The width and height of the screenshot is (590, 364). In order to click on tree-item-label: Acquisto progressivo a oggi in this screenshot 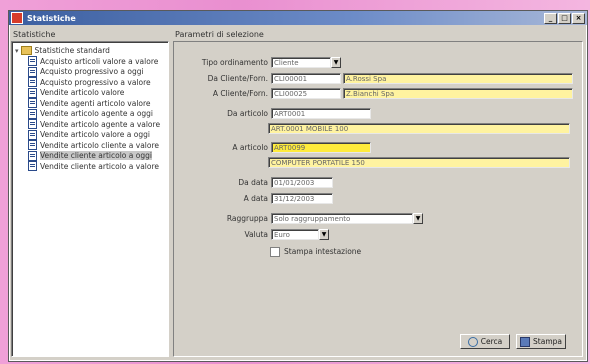, I will do `click(92, 72)`.